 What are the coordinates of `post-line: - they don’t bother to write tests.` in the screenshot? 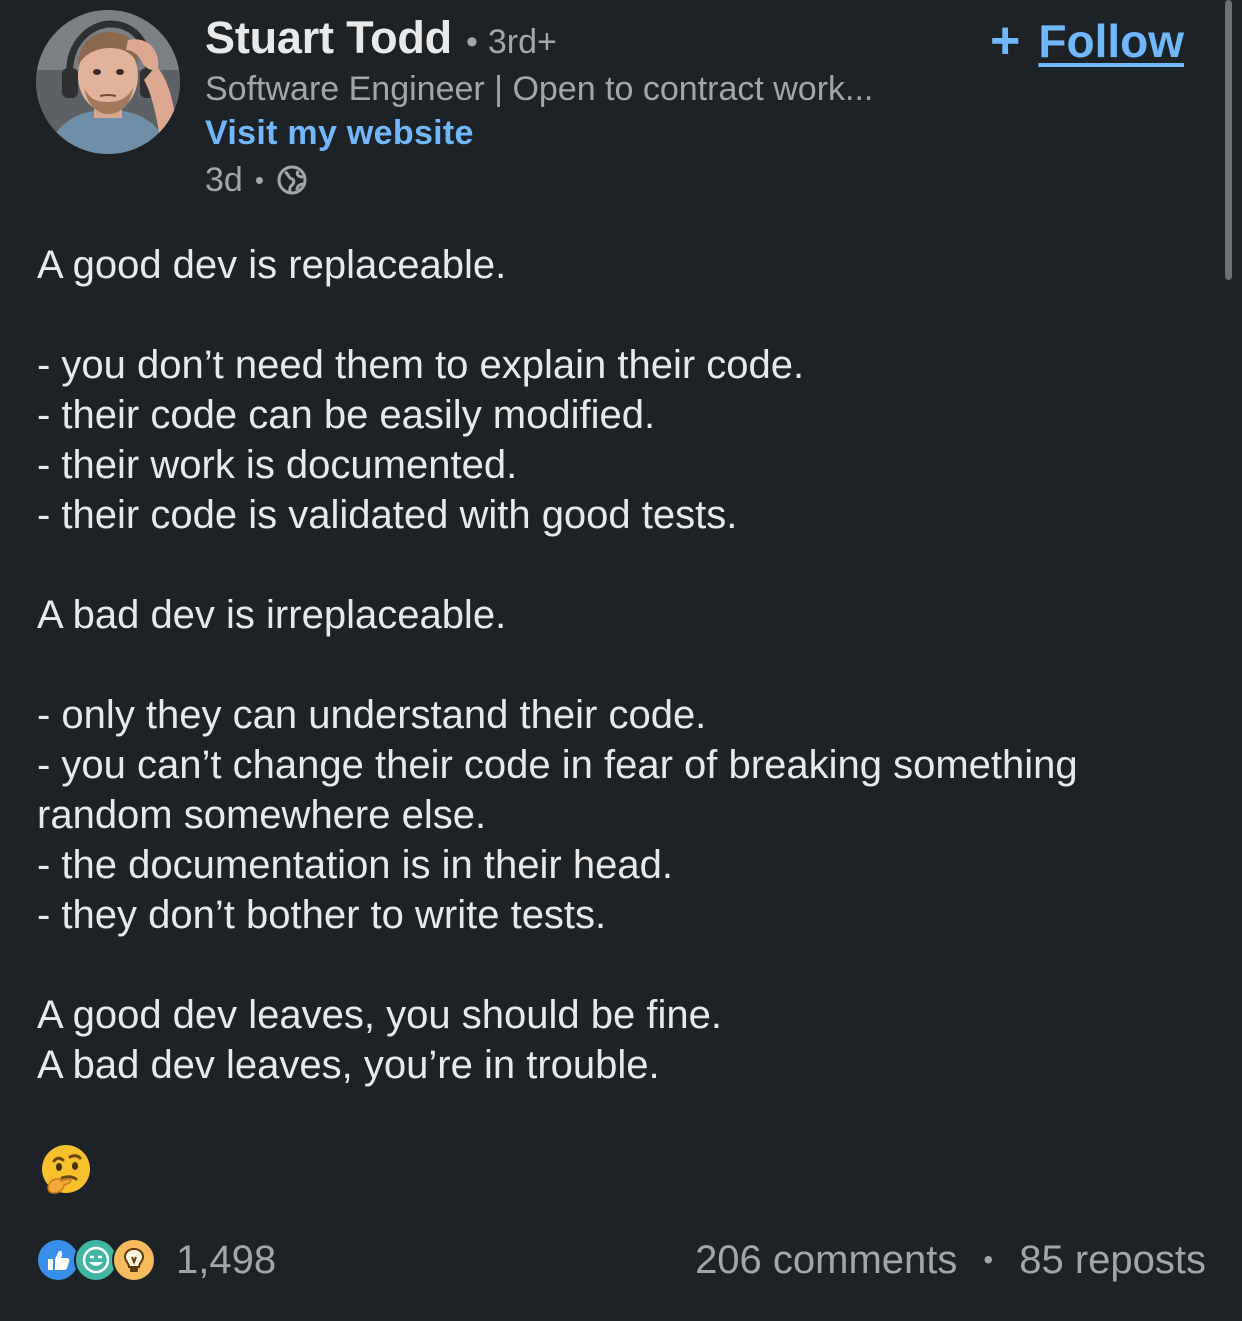 It's located at (322, 915).